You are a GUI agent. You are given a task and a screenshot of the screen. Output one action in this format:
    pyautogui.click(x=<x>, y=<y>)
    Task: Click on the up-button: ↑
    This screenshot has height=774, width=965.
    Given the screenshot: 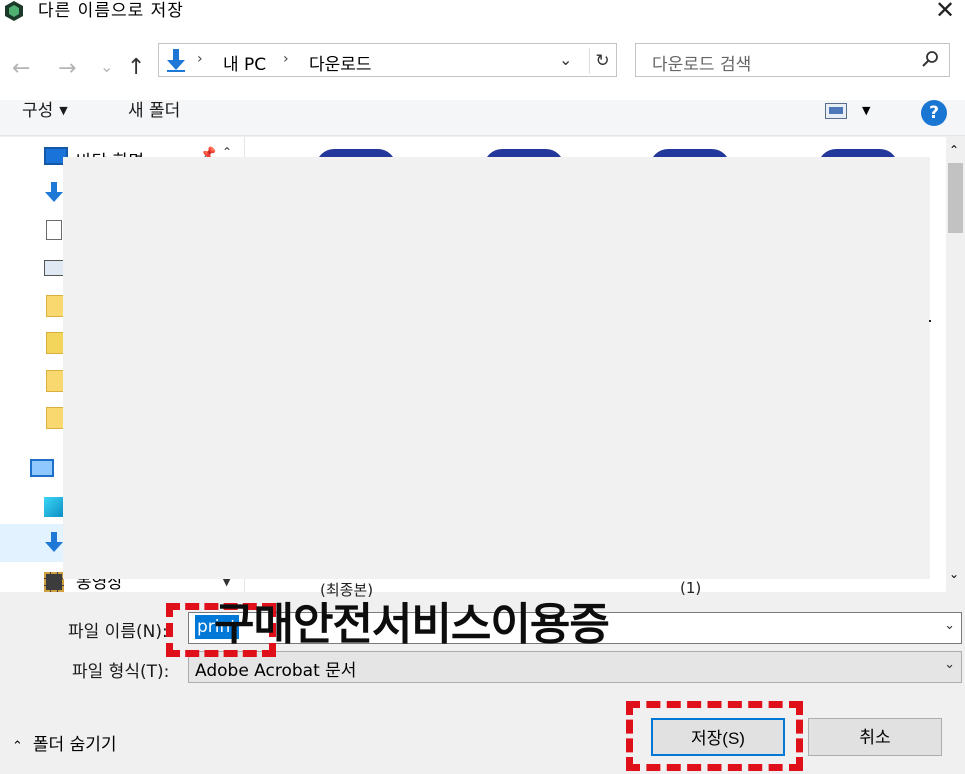 What is the action you would take?
    pyautogui.click(x=136, y=68)
    